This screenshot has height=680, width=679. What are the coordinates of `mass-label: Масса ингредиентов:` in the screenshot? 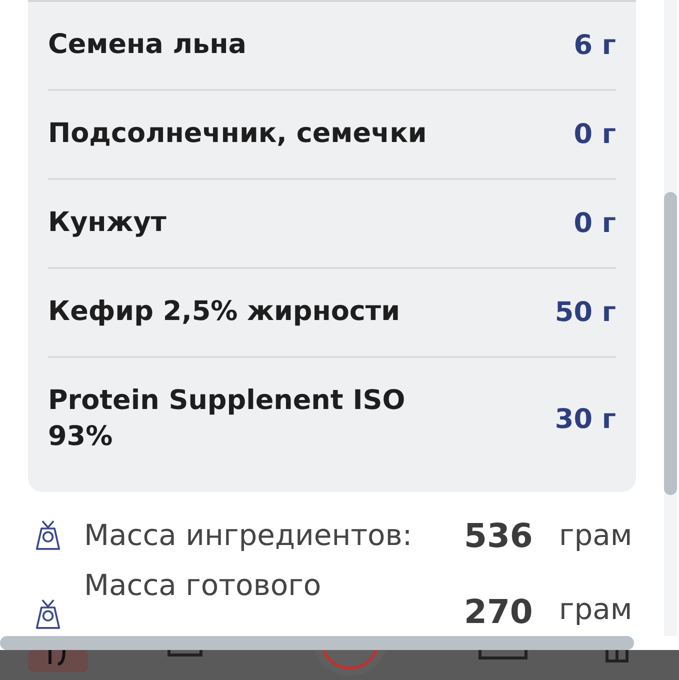 It's located at (249, 535).